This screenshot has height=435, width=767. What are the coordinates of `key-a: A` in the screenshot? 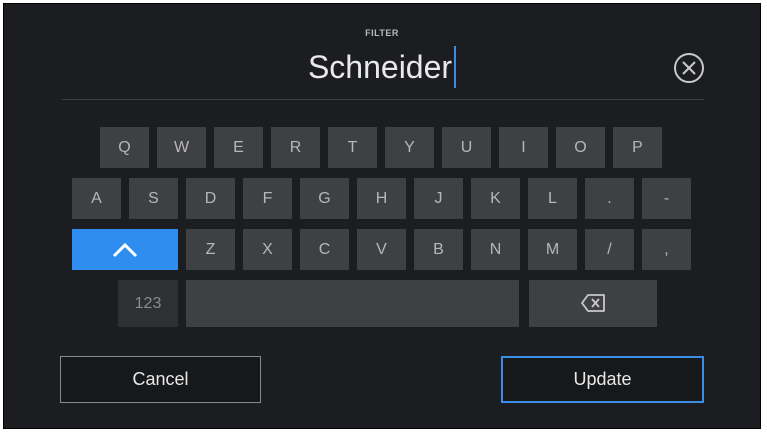 It's located at (96, 198).